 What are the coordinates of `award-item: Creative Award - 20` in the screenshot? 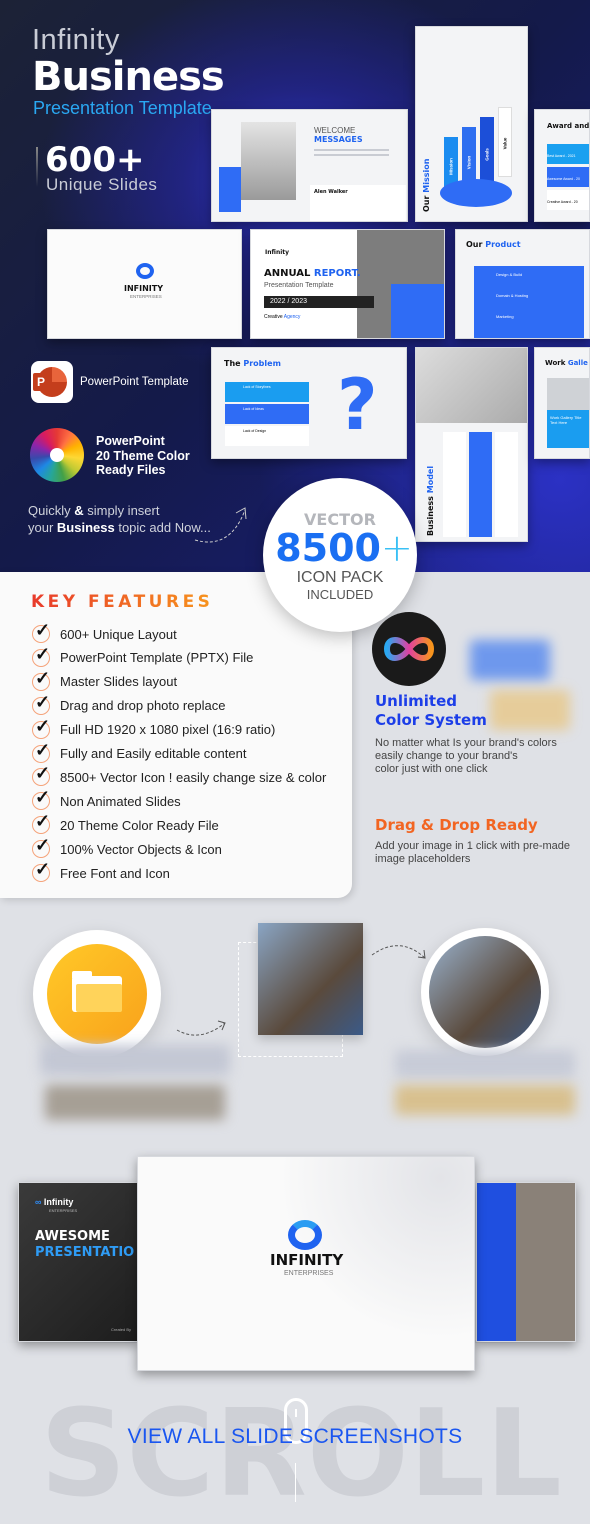 It's located at (562, 202).